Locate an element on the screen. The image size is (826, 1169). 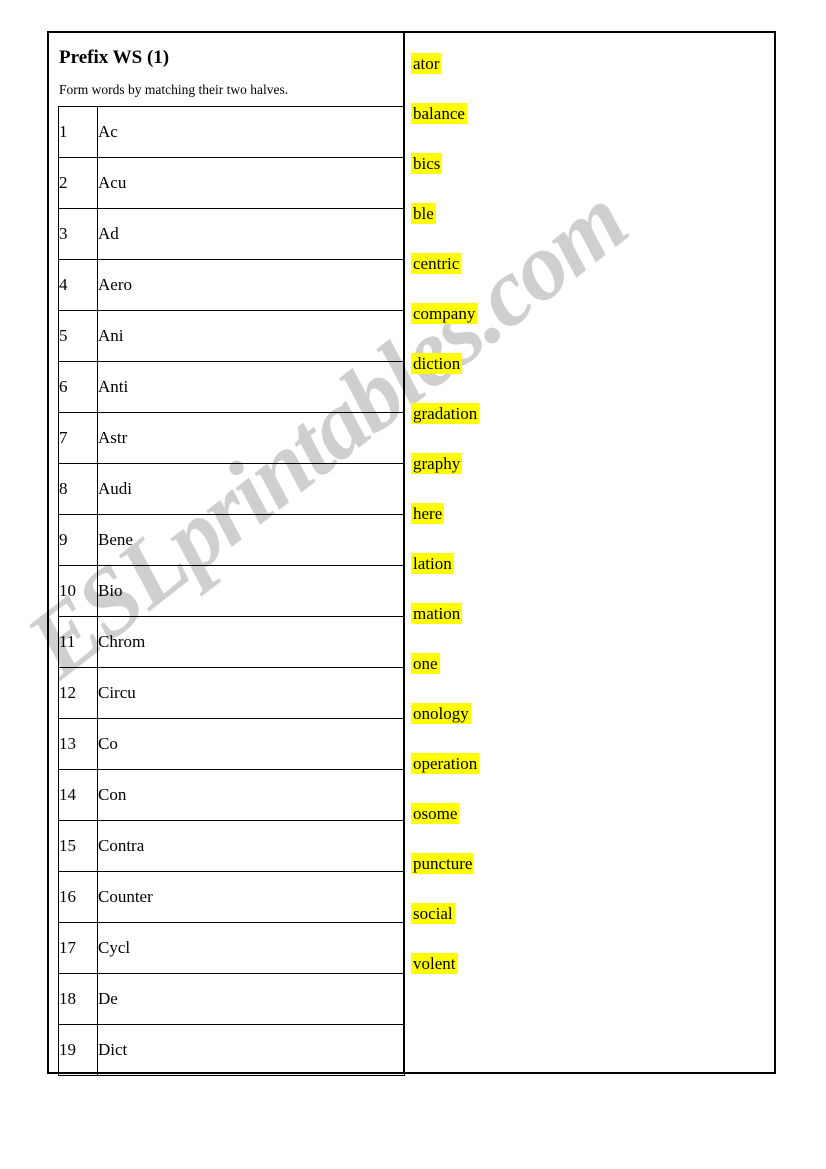
row-number: 1 is located at coordinates (78, 131).